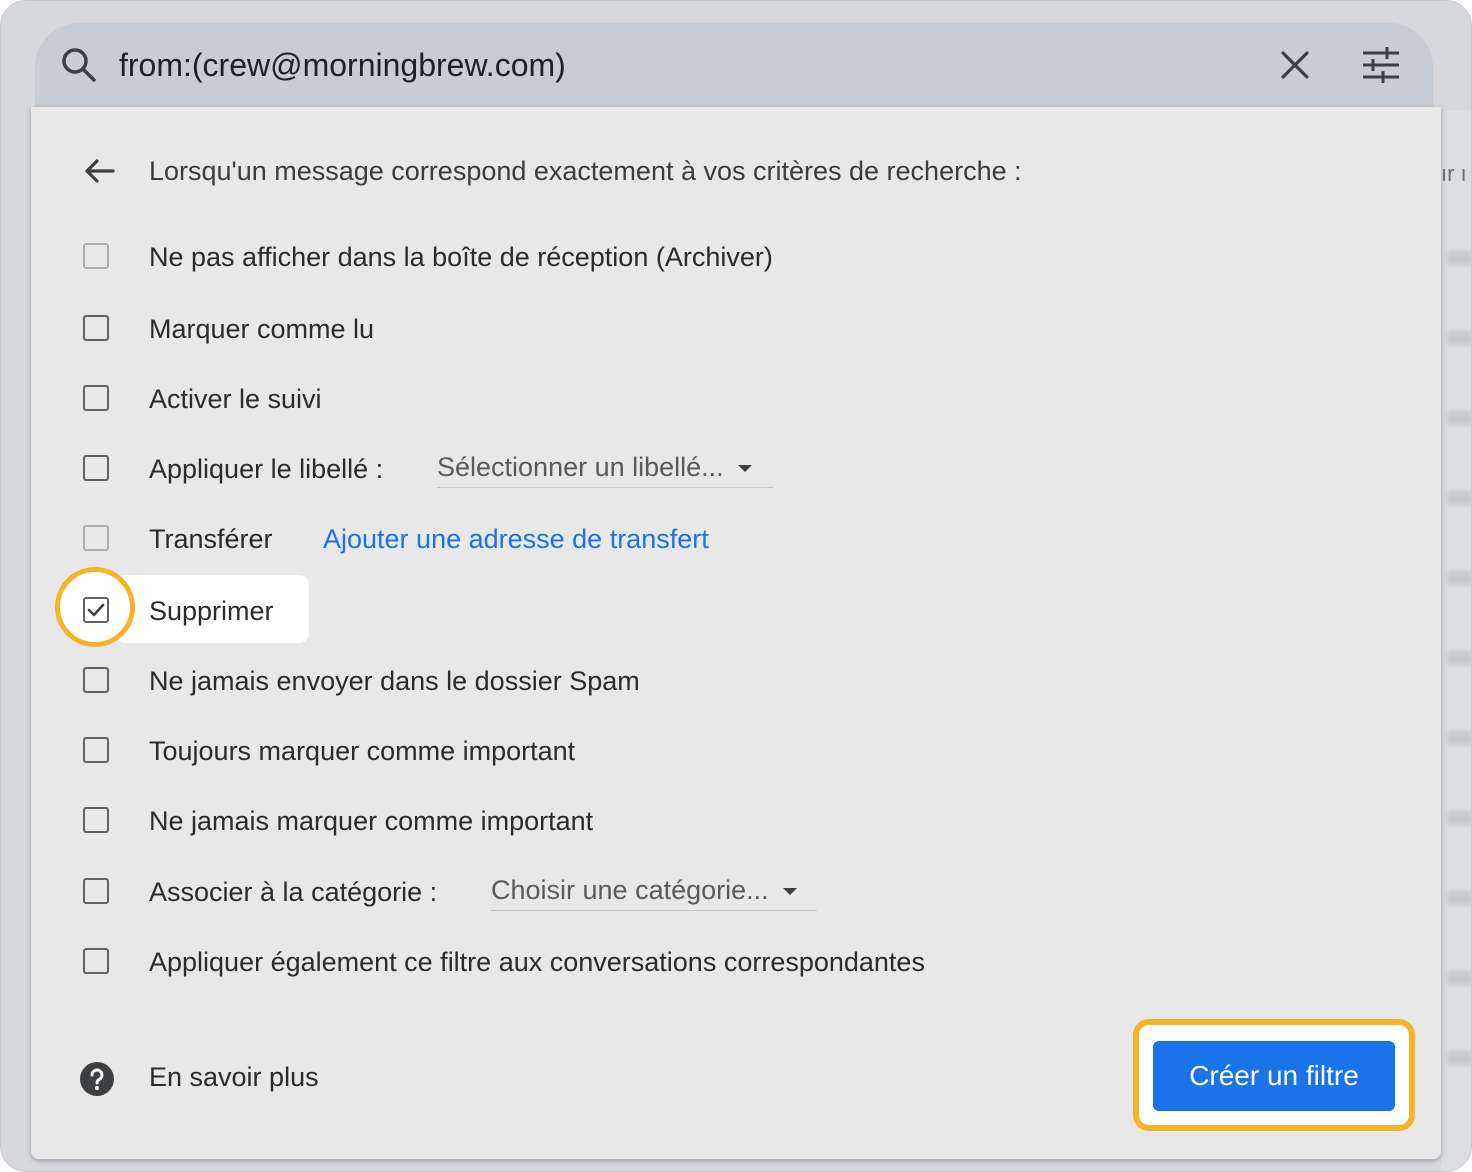 This screenshot has width=1472, height=1172. Describe the element at coordinates (211, 611) in the screenshot. I see `option-label: Supprimer` at that location.